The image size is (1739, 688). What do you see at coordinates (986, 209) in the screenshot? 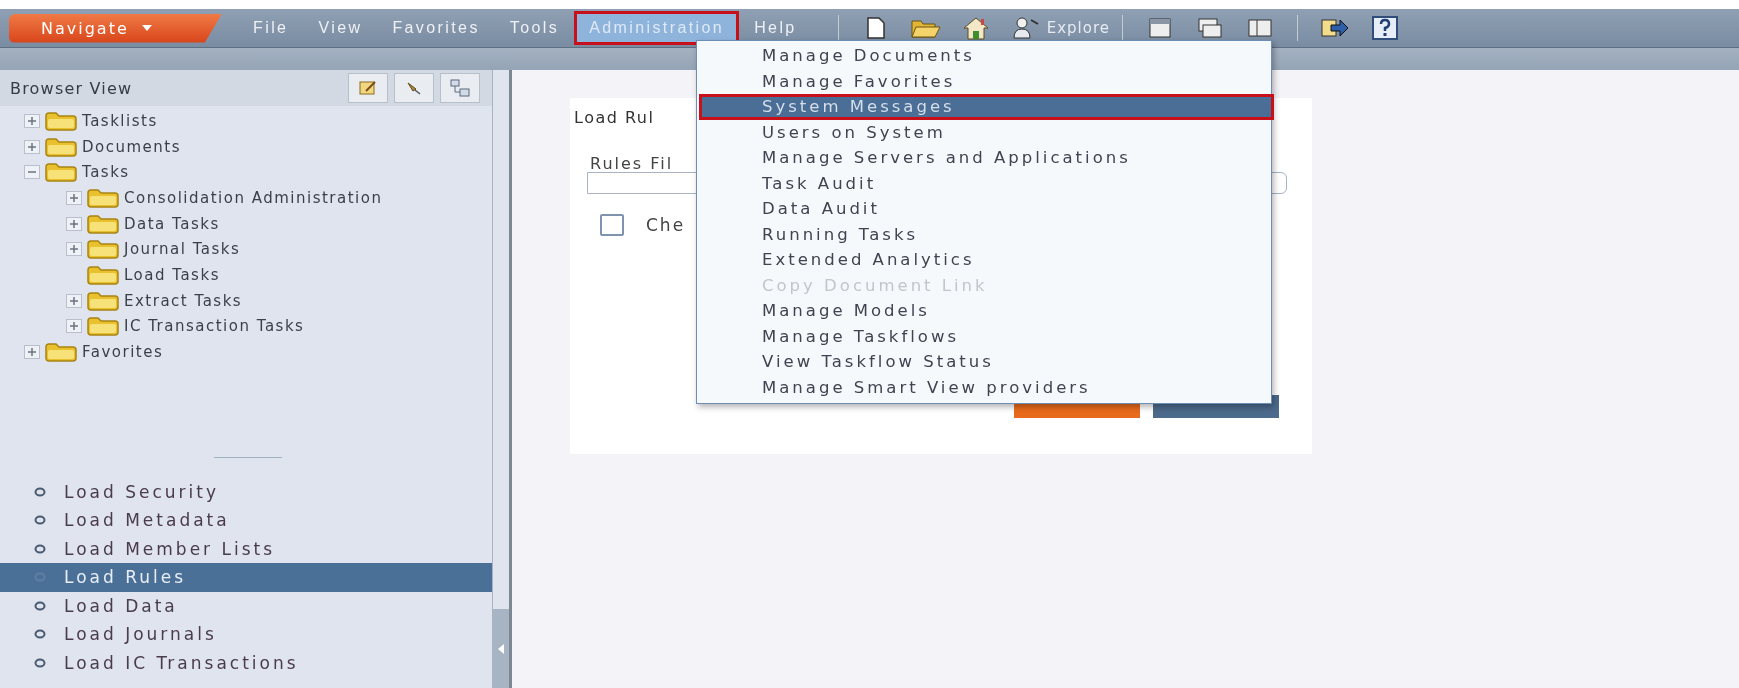
I see `menu-option: Data Audit` at bounding box center [986, 209].